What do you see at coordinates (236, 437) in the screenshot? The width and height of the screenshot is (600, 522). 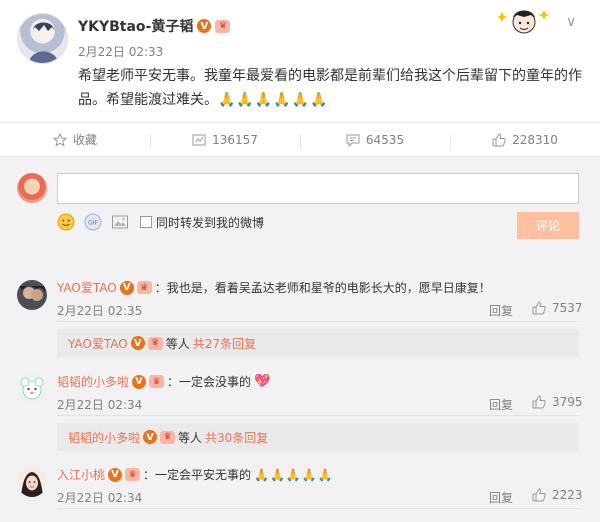 I see `sub-reply-more-link: 共30条回复` at bounding box center [236, 437].